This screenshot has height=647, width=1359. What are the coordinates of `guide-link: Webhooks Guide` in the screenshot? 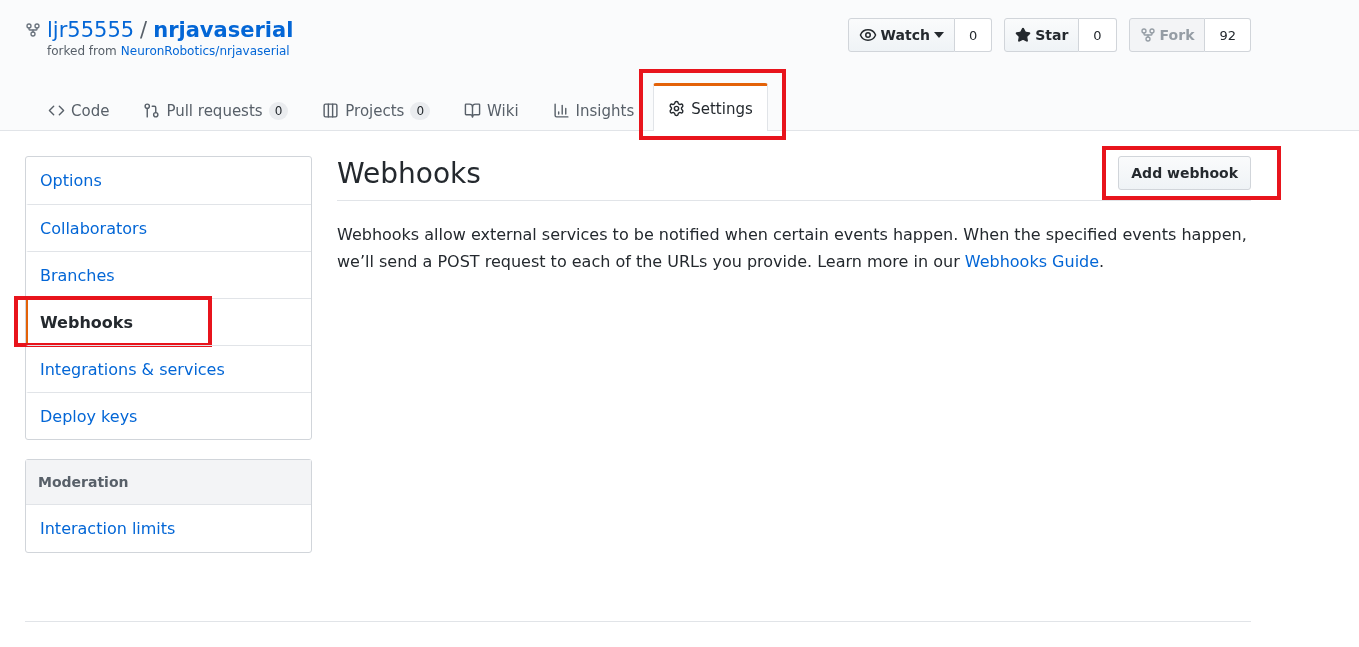 It's located at (1032, 262).